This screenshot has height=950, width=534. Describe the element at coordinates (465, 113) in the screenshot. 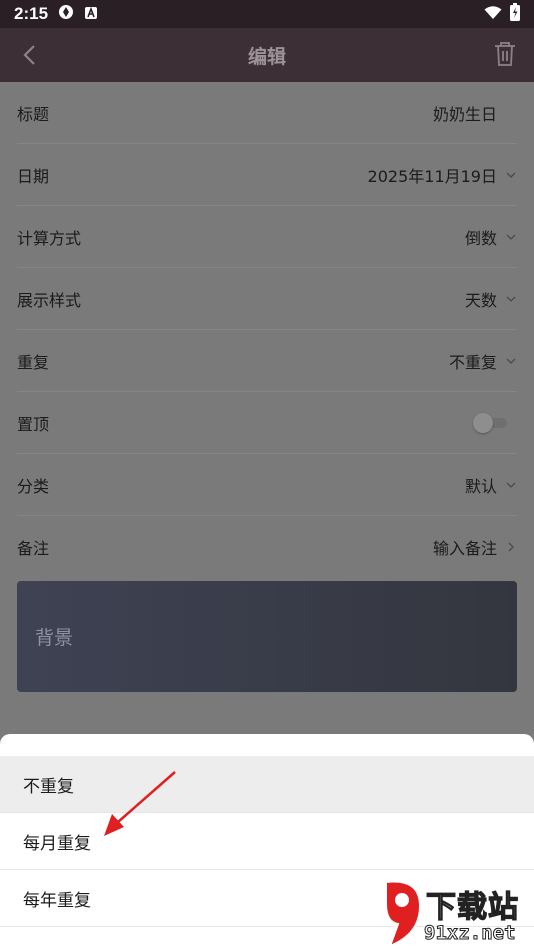

I see `title-value: 奶奶生日` at that location.